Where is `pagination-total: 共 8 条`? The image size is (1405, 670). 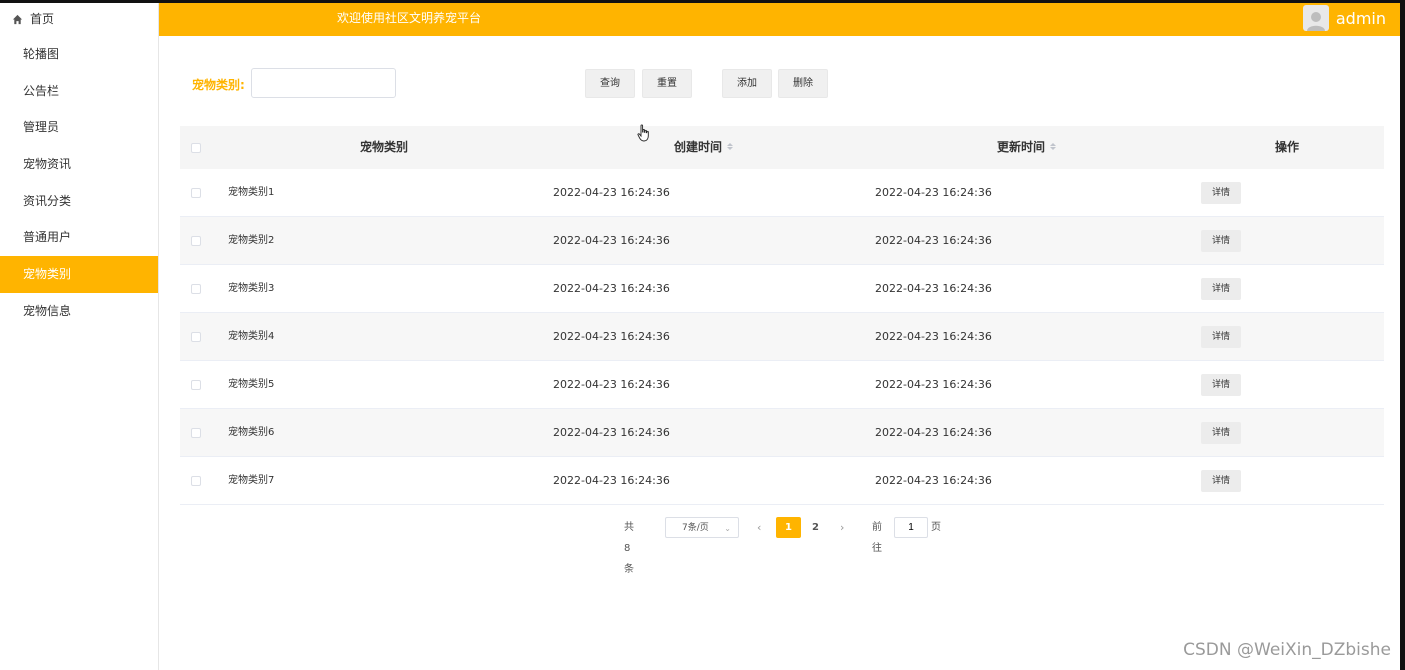 pagination-total: 共 8 条 is located at coordinates (629, 548).